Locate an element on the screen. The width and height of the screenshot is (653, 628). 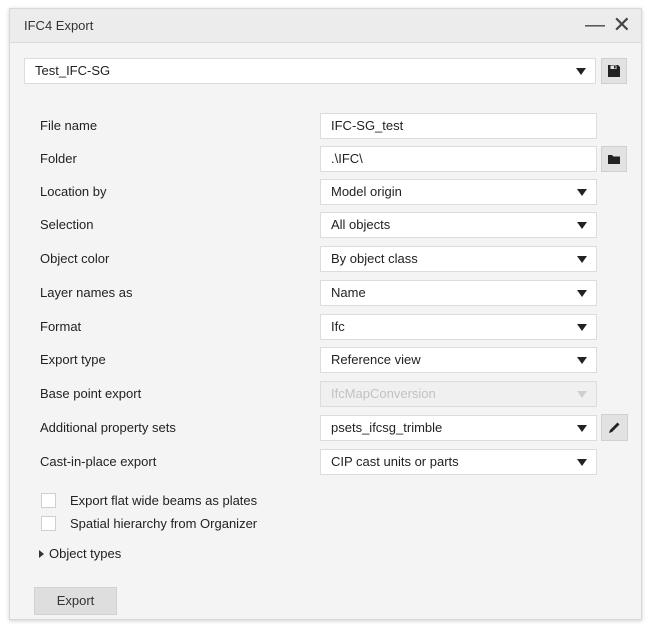
selection-label: Selection is located at coordinates (67, 224).